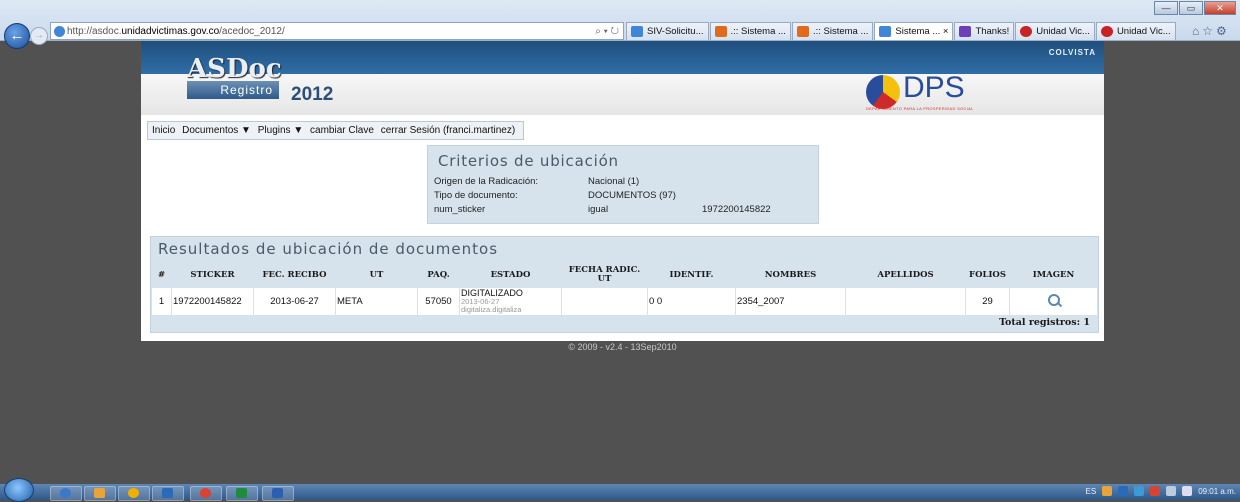 This screenshot has width=1240, height=502. Describe the element at coordinates (242, 493) in the screenshot. I see `taskbar-app-excel` at that location.